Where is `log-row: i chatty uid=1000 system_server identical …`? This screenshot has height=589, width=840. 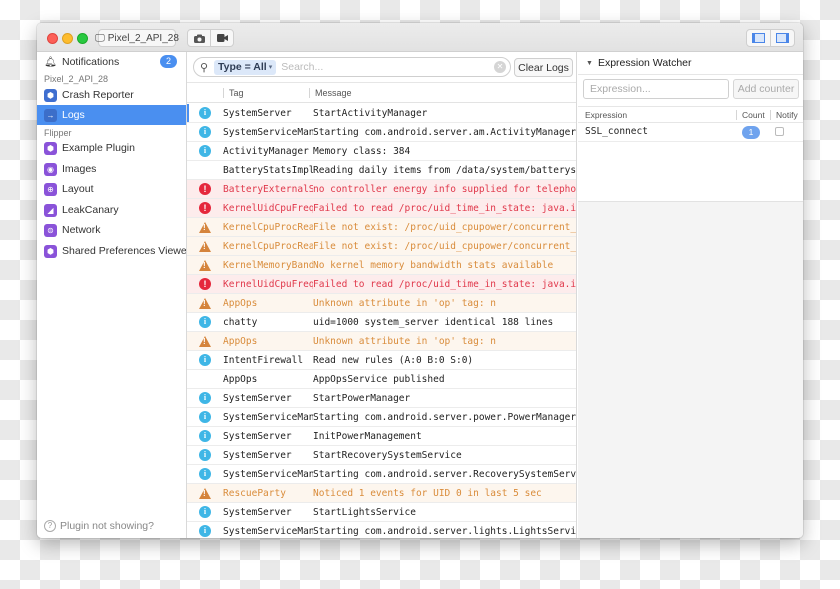 log-row: i chatty uid=1000 system_server identical … is located at coordinates (381, 322).